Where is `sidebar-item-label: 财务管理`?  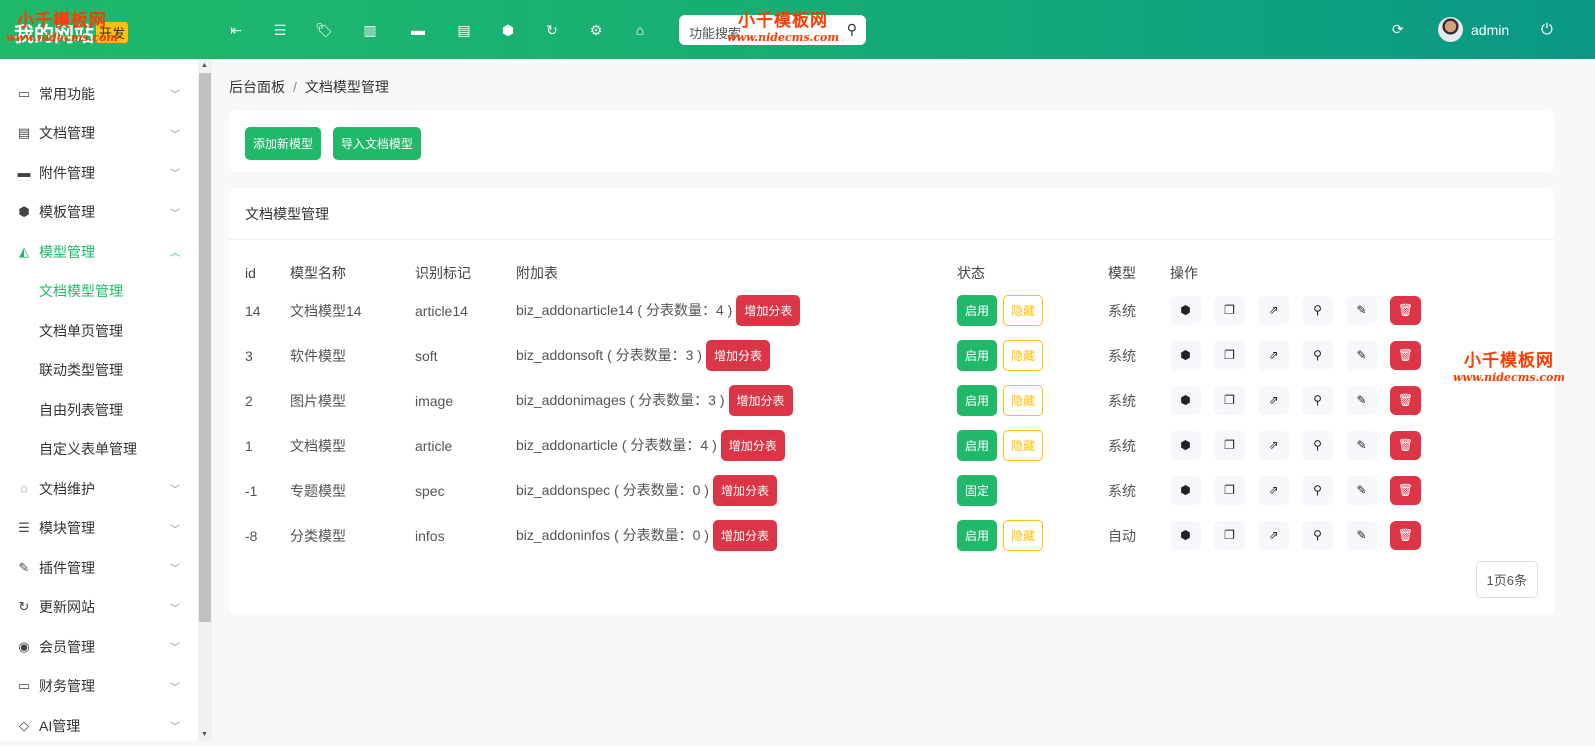 sidebar-item-label: 财务管理 is located at coordinates (67, 686).